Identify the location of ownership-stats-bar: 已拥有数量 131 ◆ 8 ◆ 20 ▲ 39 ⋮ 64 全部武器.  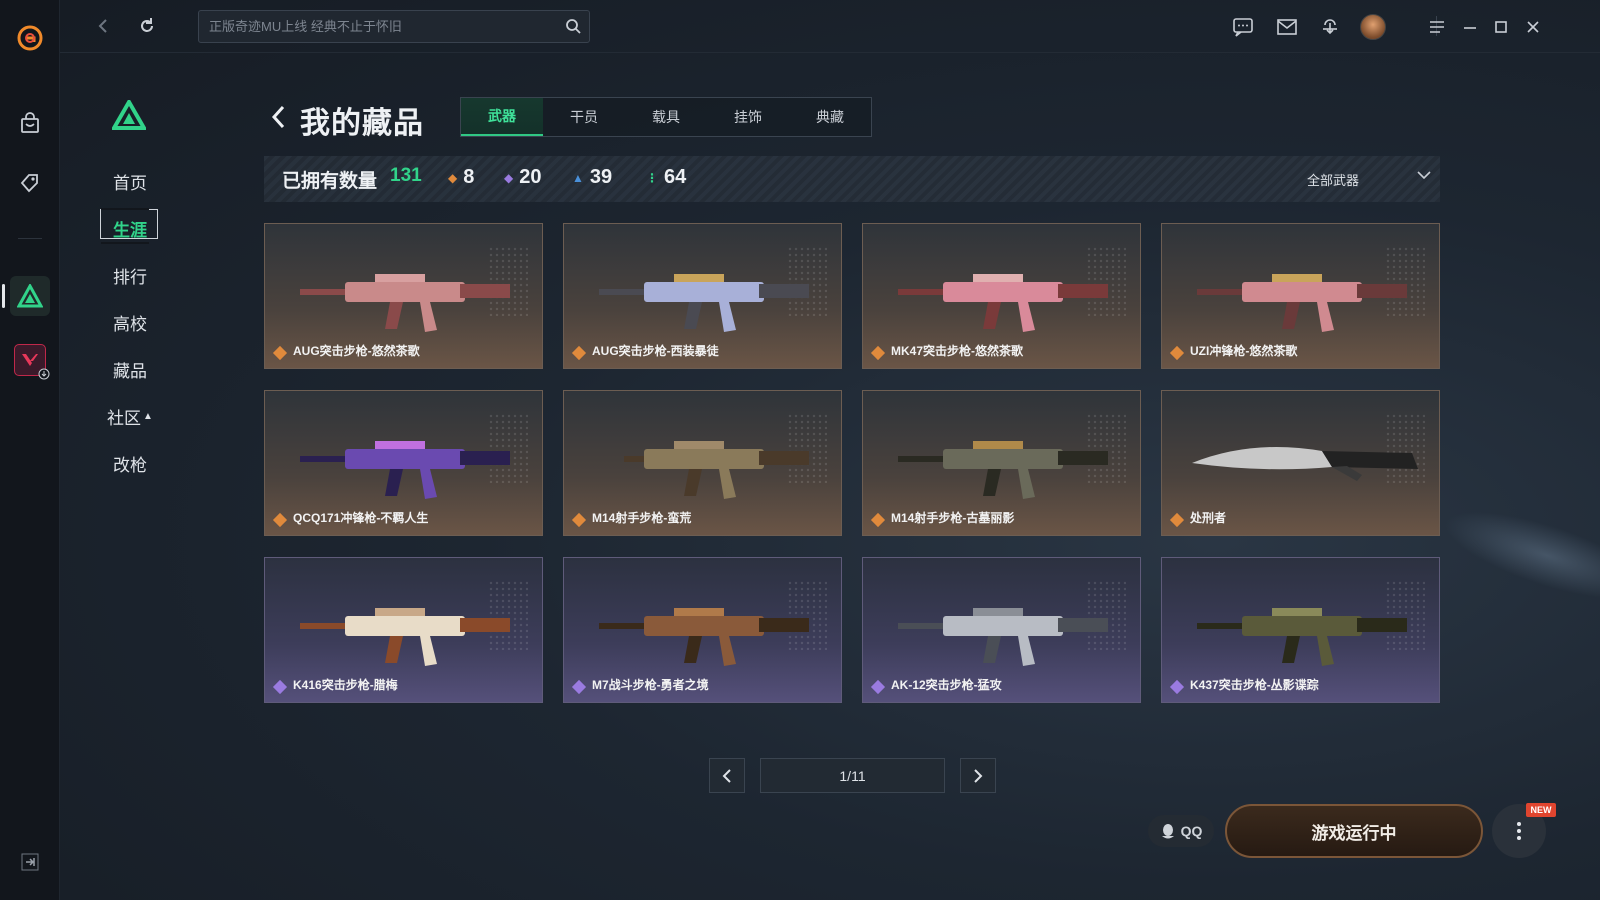
(852, 179).